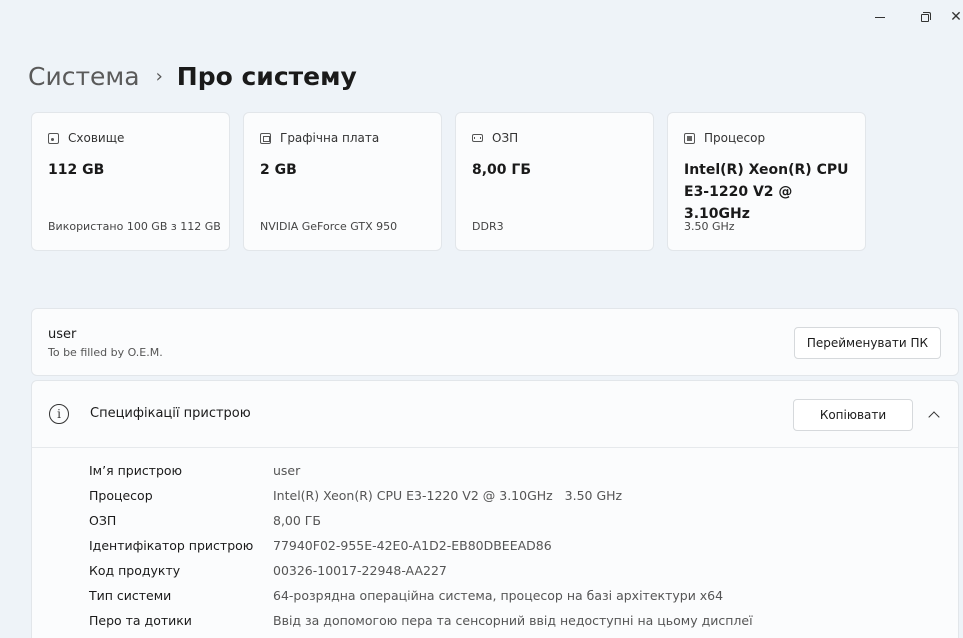 Image resolution: width=963 pixels, height=638 pixels. I want to click on card-title: Процесор, so click(735, 138).